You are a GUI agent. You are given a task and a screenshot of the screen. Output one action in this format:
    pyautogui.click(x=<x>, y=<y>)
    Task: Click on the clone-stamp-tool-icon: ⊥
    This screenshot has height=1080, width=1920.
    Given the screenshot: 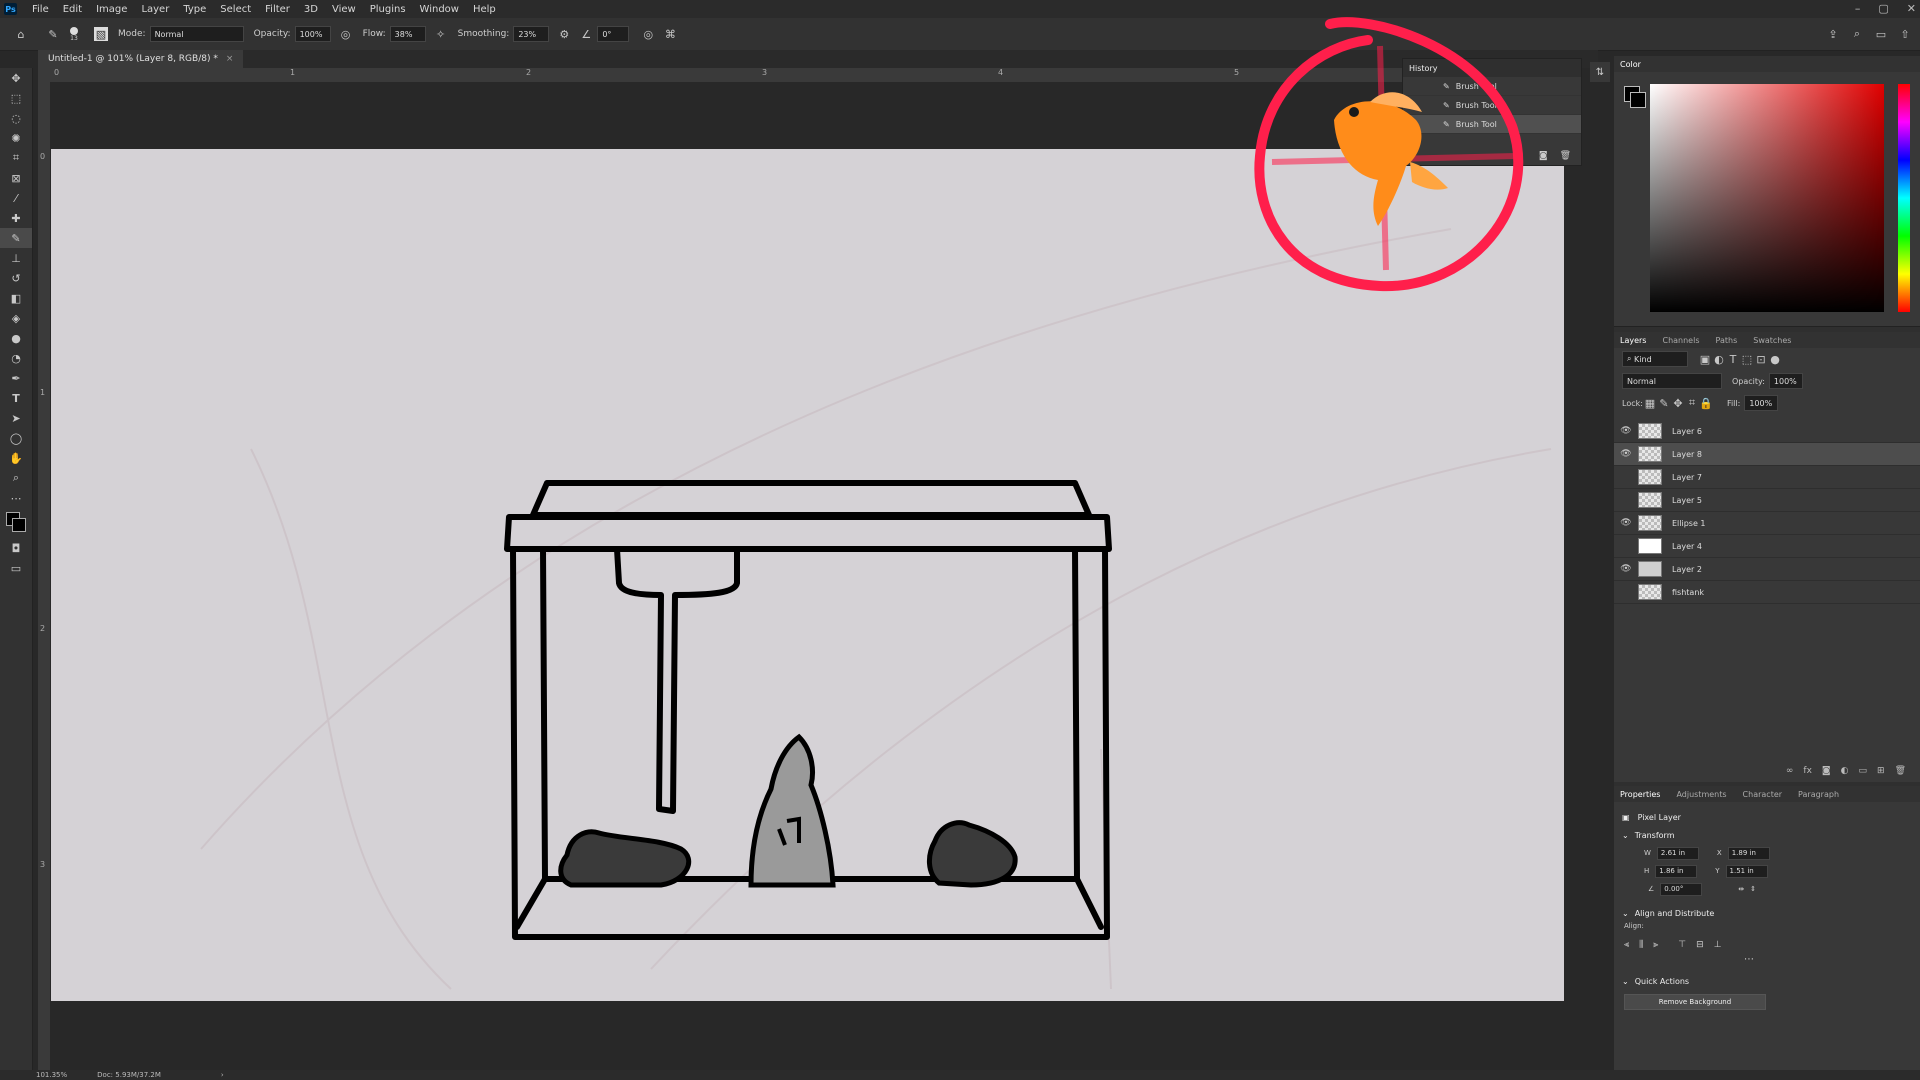 What is the action you would take?
    pyautogui.click(x=16, y=258)
    